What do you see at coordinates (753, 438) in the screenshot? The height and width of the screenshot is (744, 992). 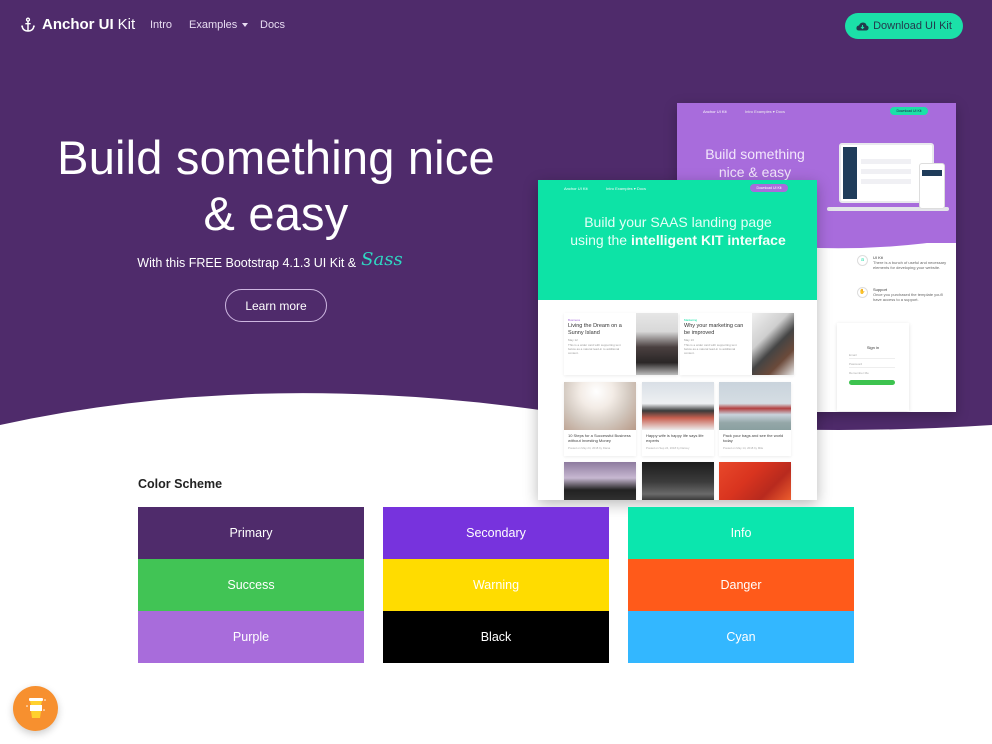 I see `card-title: Pack your bags and see the world today` at bounding box center [753, 438].